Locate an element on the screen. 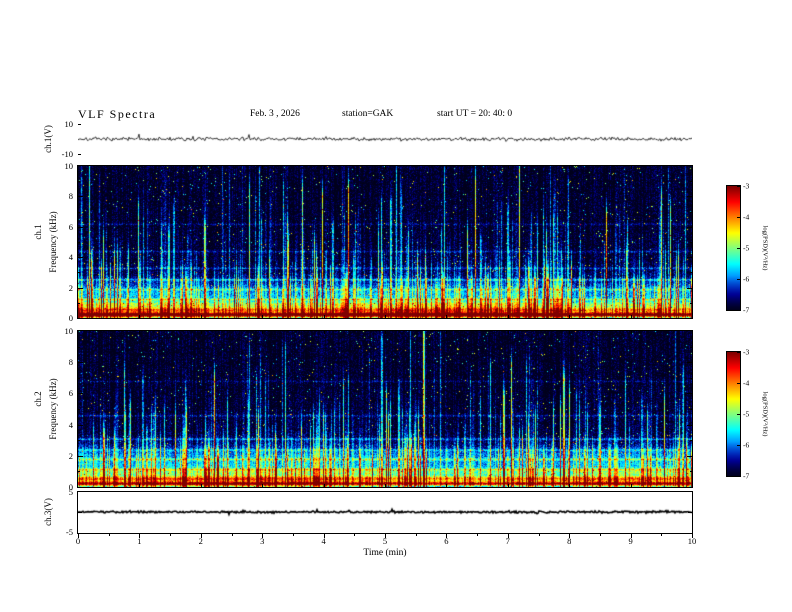 The height and width of the screenshot is (612, 792). colorbar-tick-label: -4 is located at coordinates (746, 217).